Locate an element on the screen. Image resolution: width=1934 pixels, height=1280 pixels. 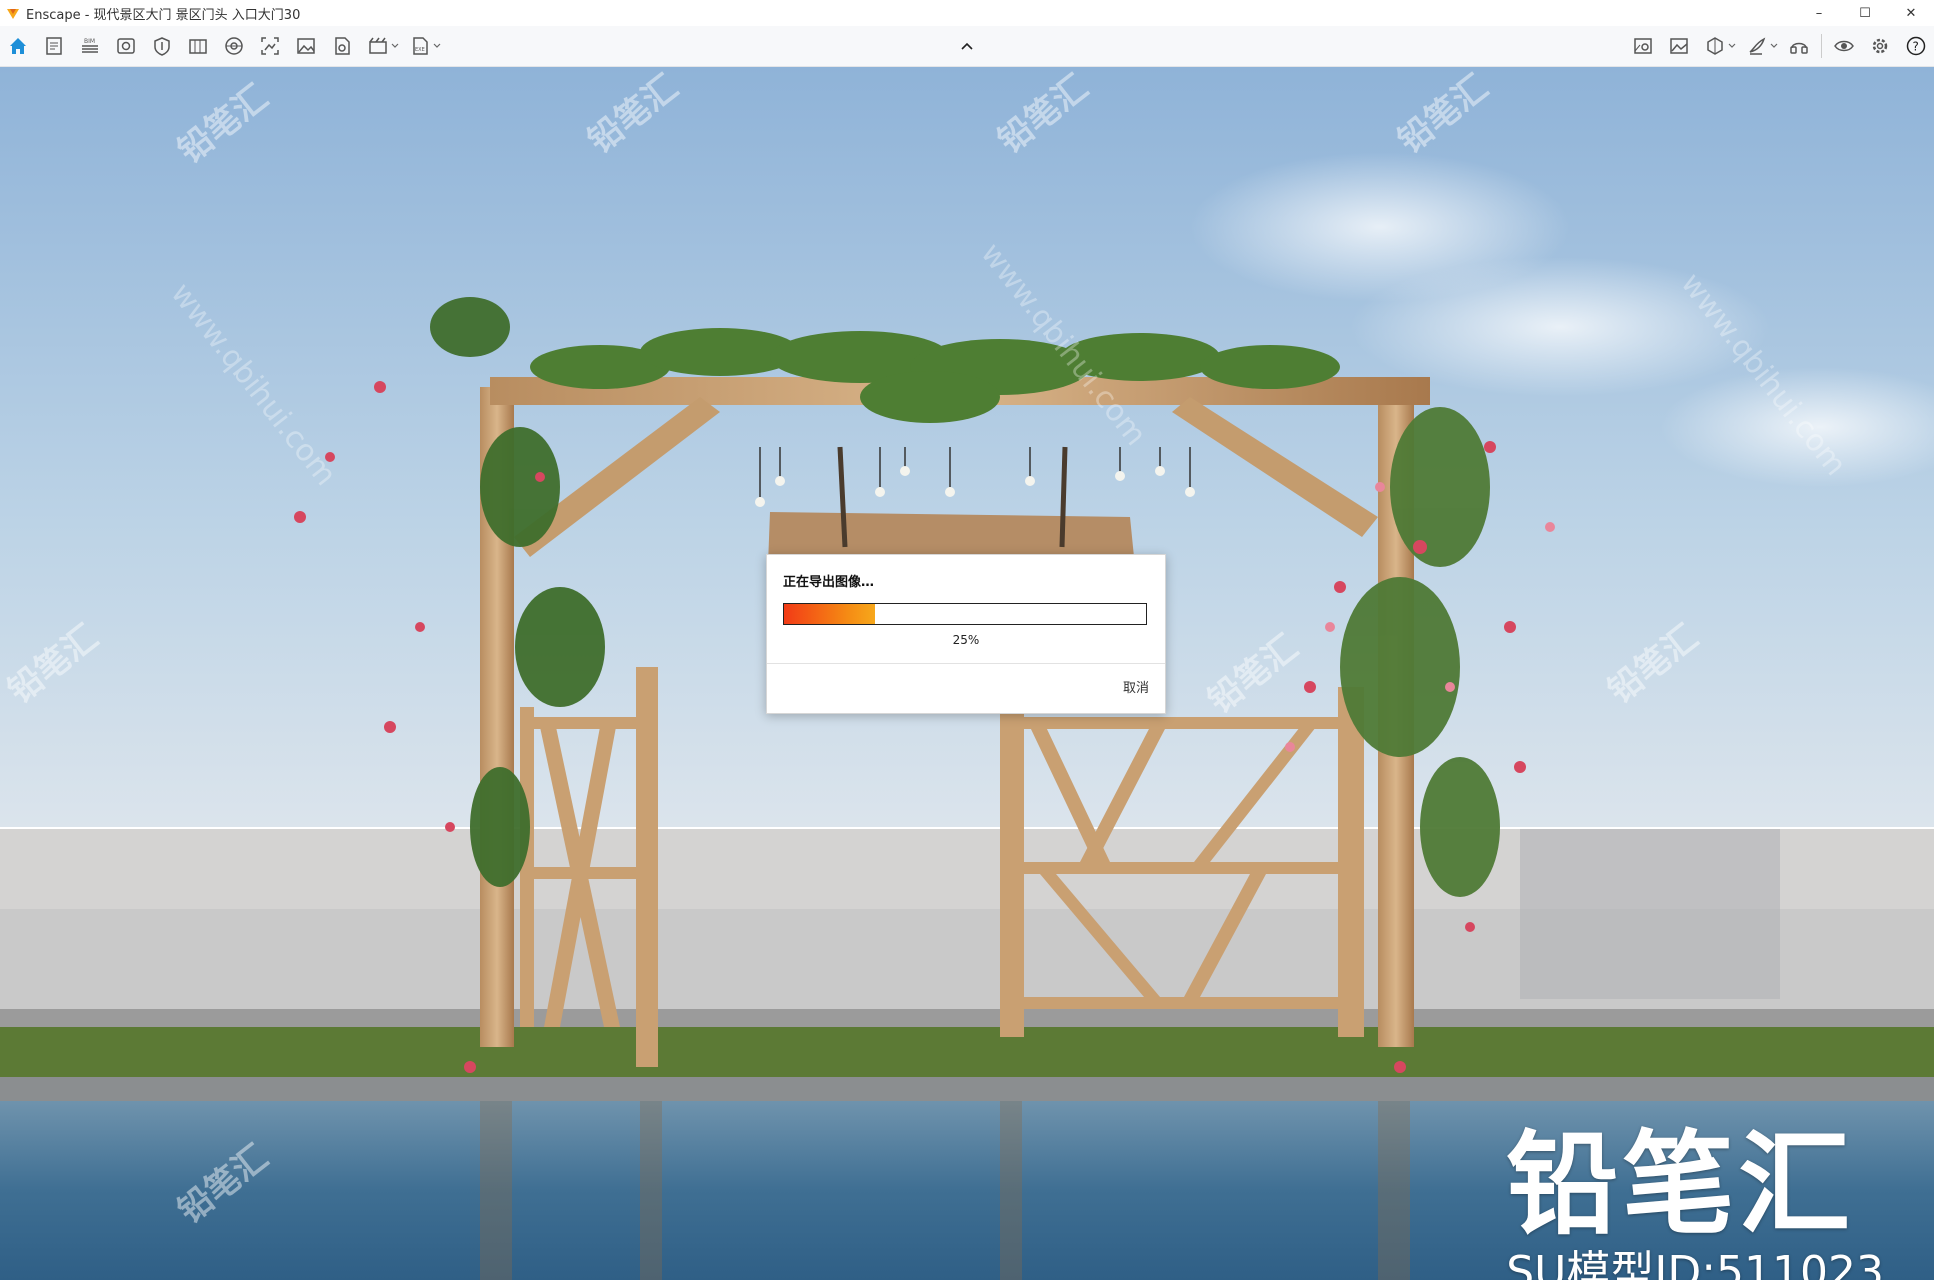
cube-view-dropdown is located at coordinates (1732, 46).